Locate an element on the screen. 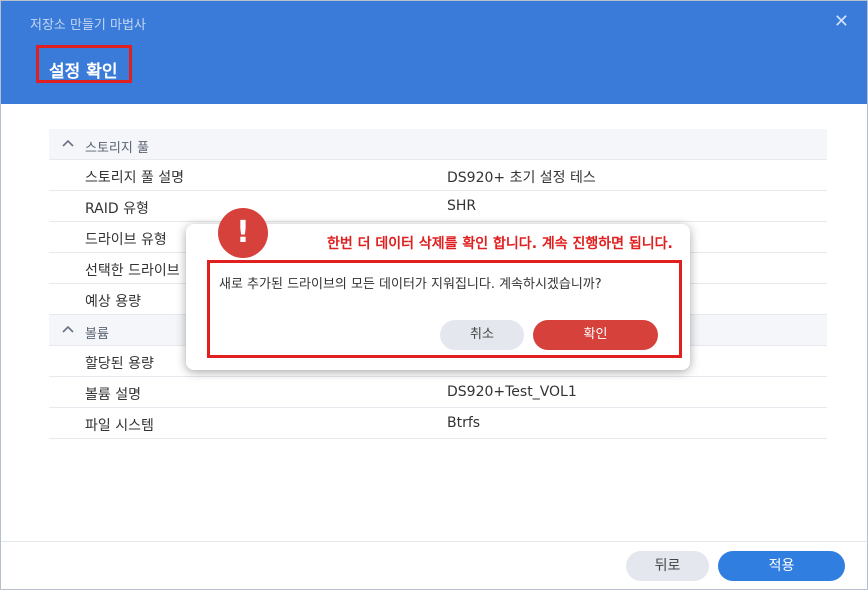 The width and height of the screenshot is (868, 590). row-value: SHR is located at coordinates (462, 206).